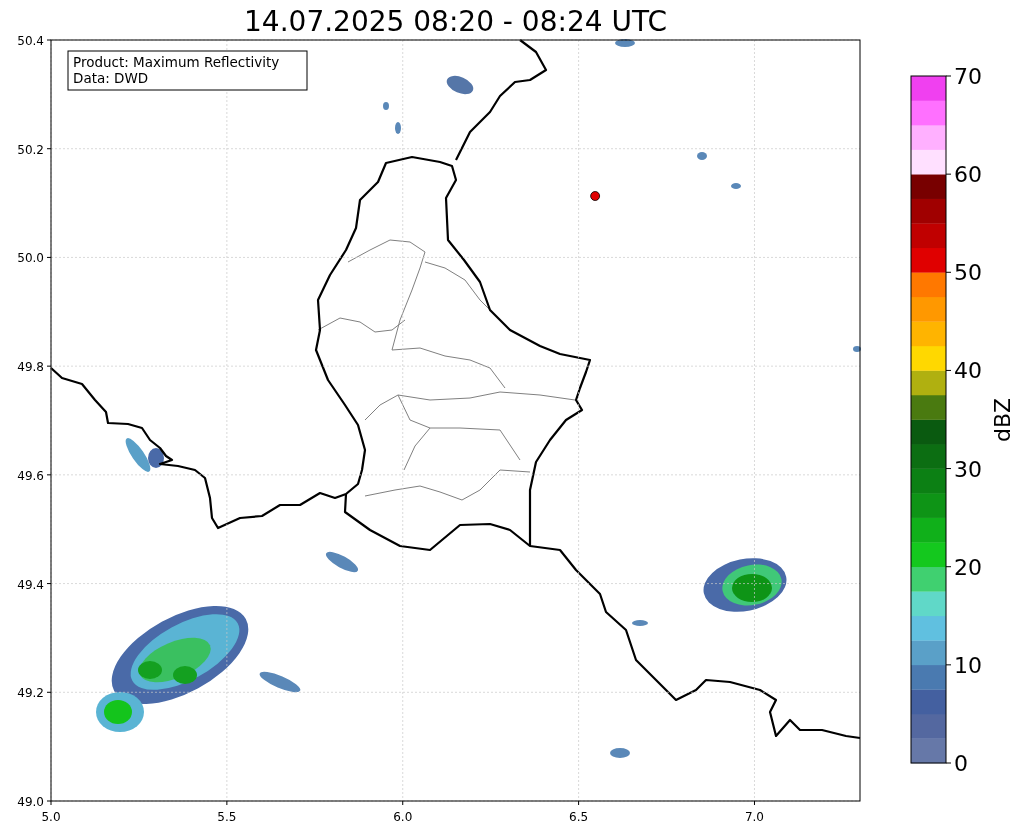 The height and width of the screenshot is (834, 1023). Describe the element at coordinates (176, 62) in the screenshot. I see `legend-text: Product: Maximum Reflectivity` at that location.